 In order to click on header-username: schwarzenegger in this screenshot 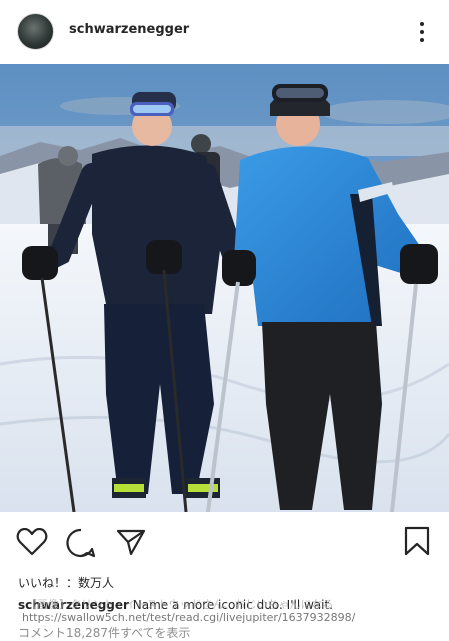, I will do `click(129, 29)`.